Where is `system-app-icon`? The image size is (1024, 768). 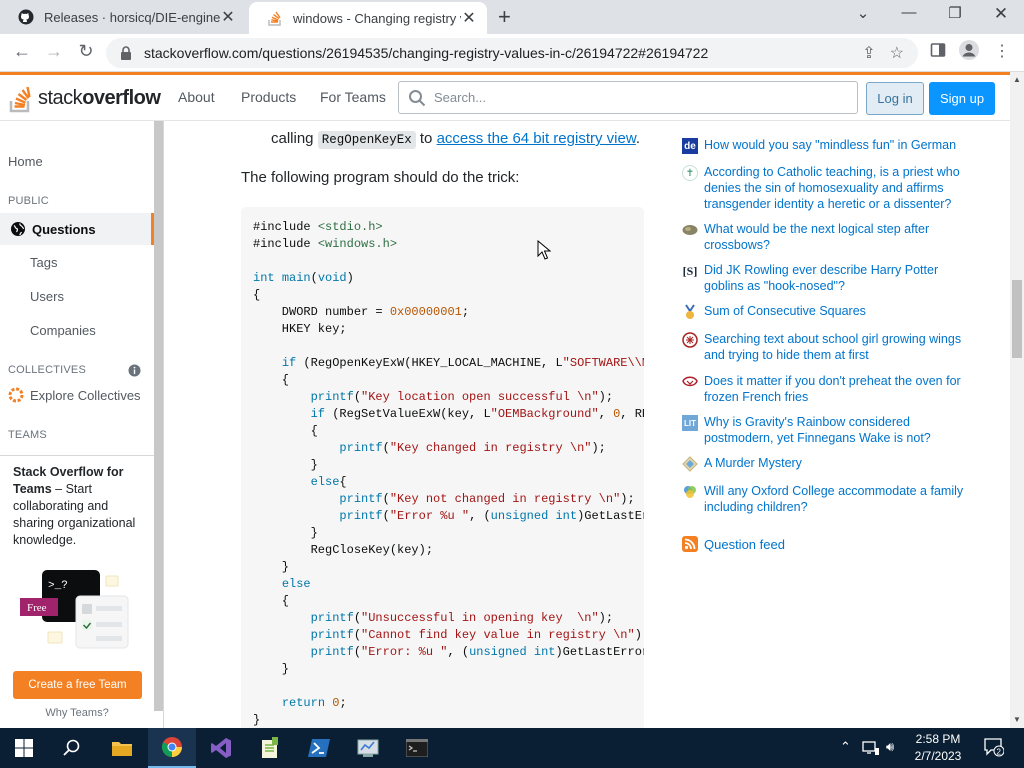 system-app-icon is located at coordinates (368, 748).